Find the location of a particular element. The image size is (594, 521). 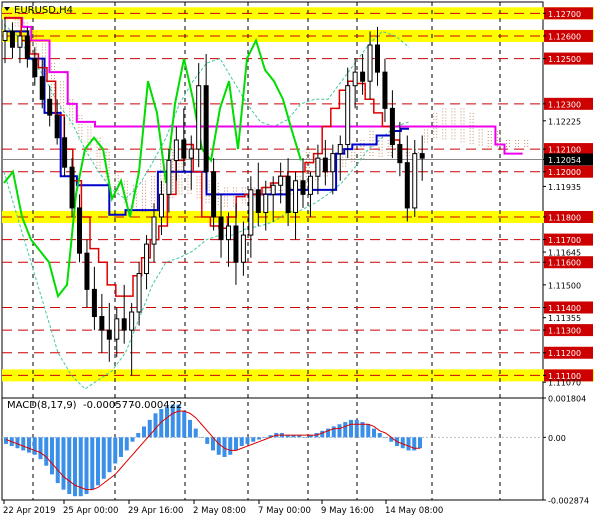

price-label: 1.12054 is located at coordinates (564, 160).